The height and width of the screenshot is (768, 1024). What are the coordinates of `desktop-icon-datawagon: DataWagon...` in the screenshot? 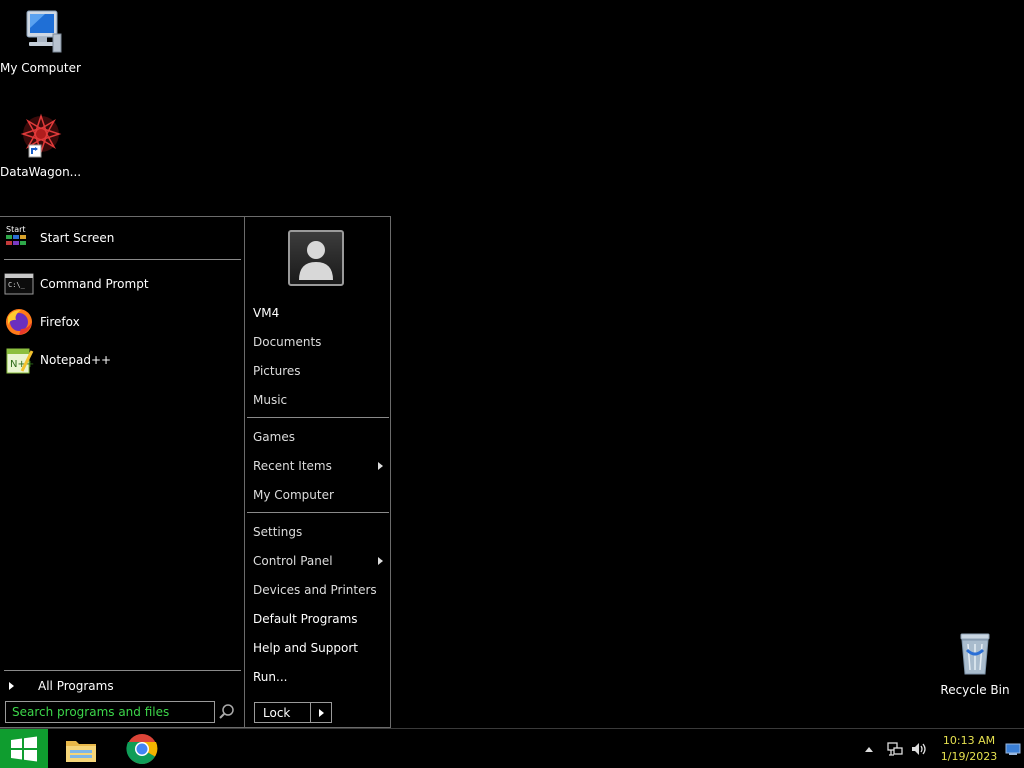 It's located at (41, 145).